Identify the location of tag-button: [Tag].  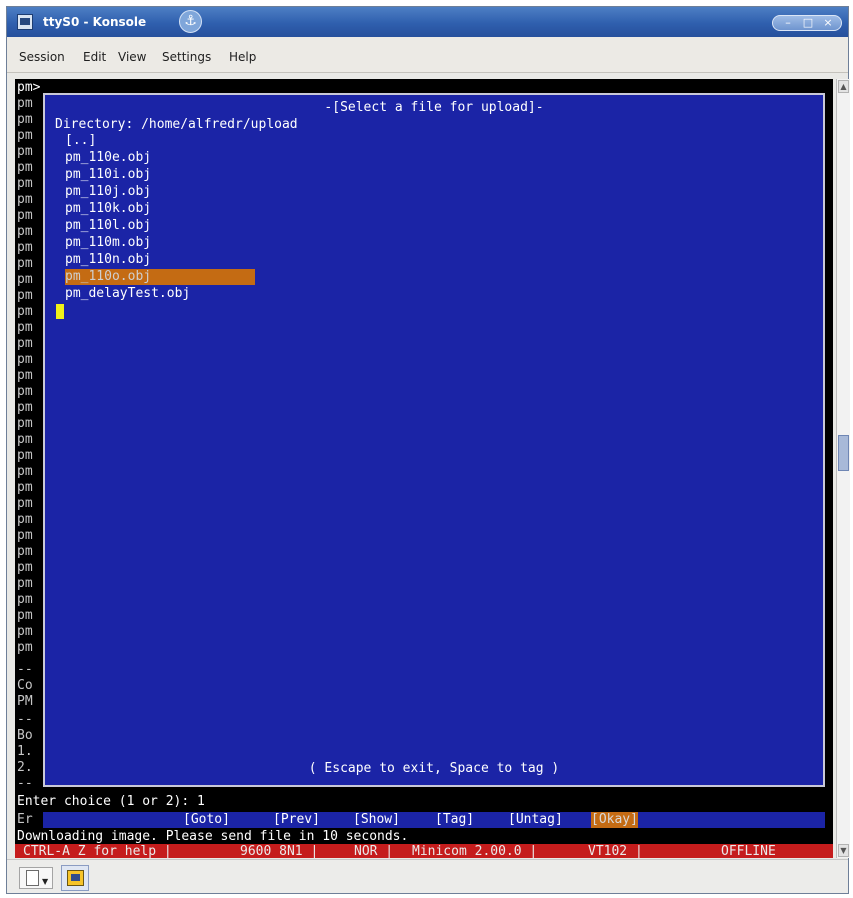
(454, 820).